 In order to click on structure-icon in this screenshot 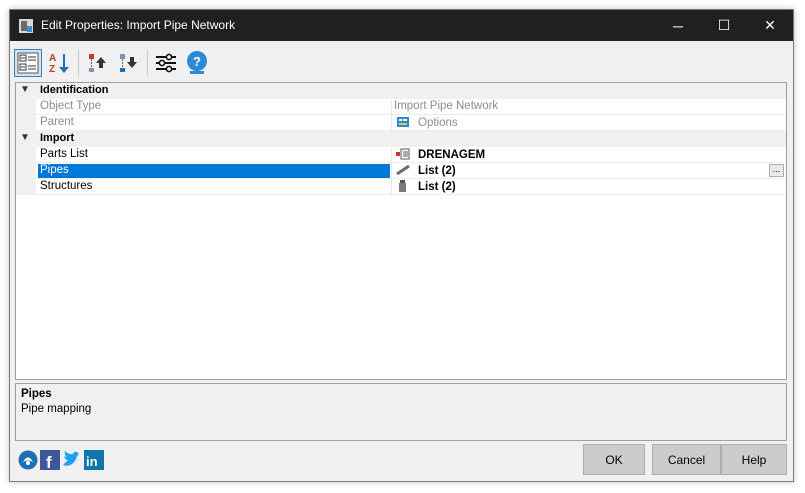, I will do `click(402, 186)`.